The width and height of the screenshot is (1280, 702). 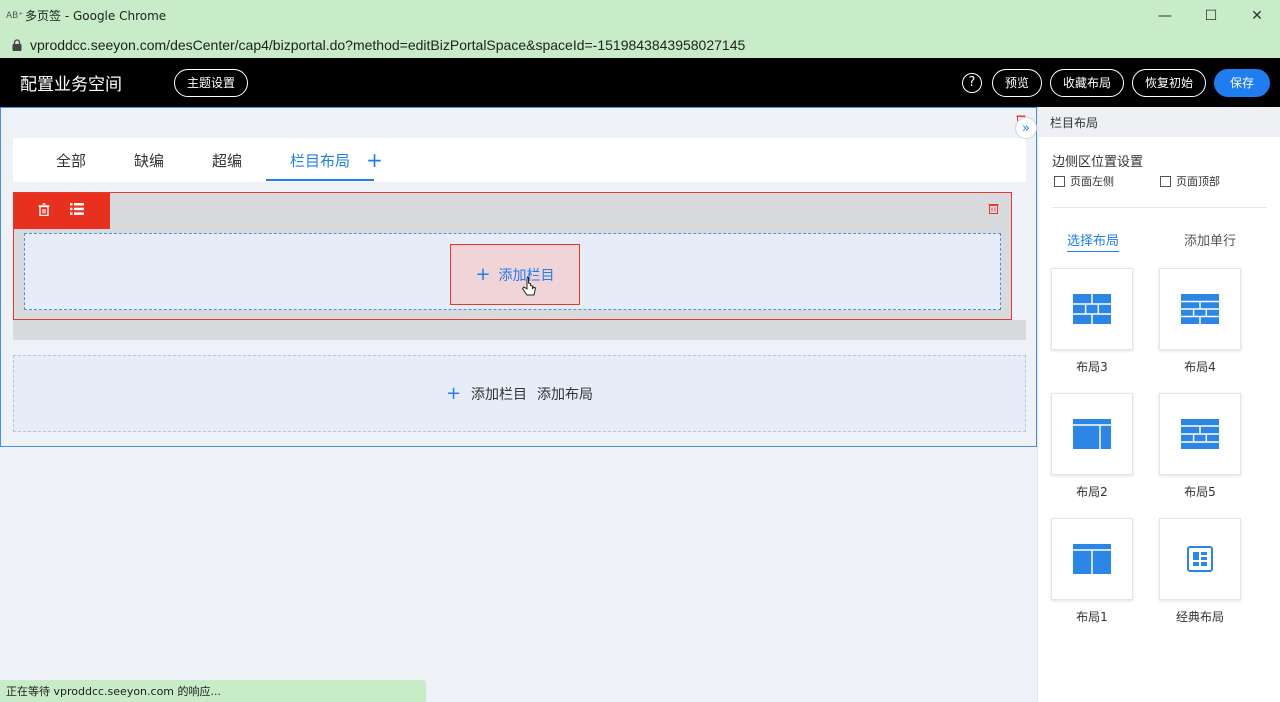 What do you see at coordinates (15, 15) in the screenshot?
I see `app-icon: AB⁺` at bounding box center [15, 15].